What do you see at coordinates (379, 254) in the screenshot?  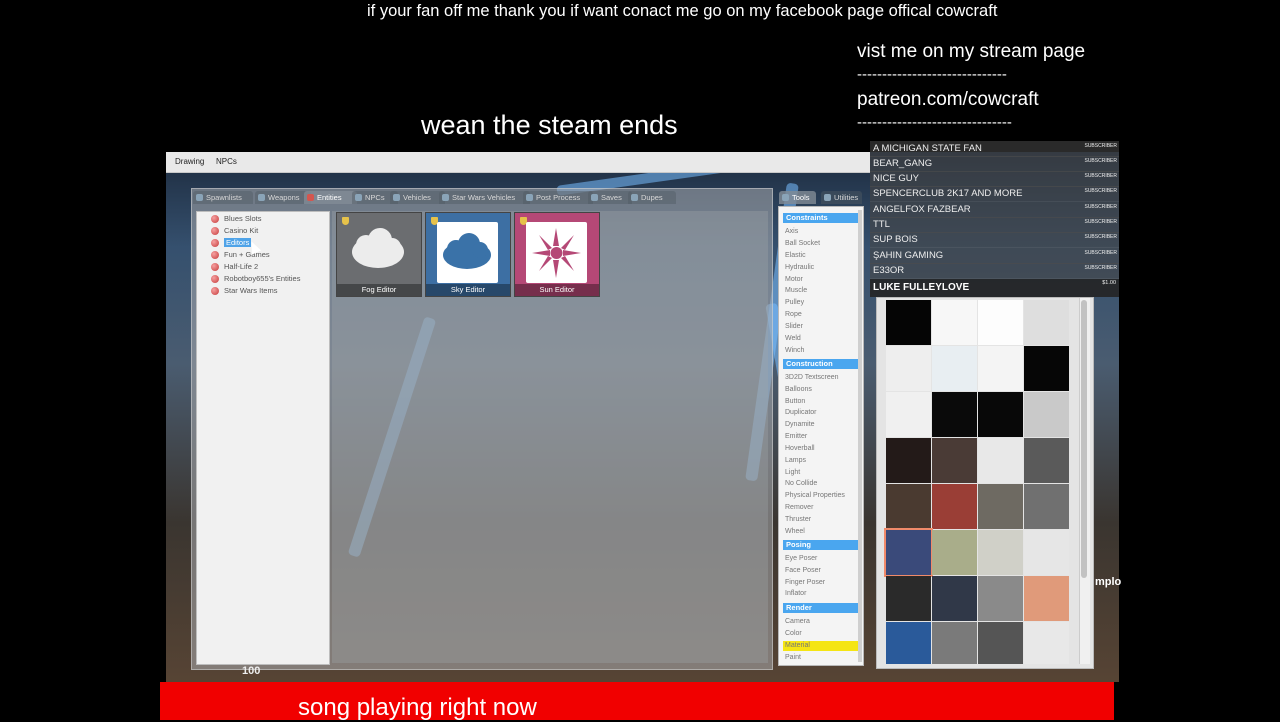 I see `fog-editor-tile: Fog Editor` at bounding box center [379, 254].